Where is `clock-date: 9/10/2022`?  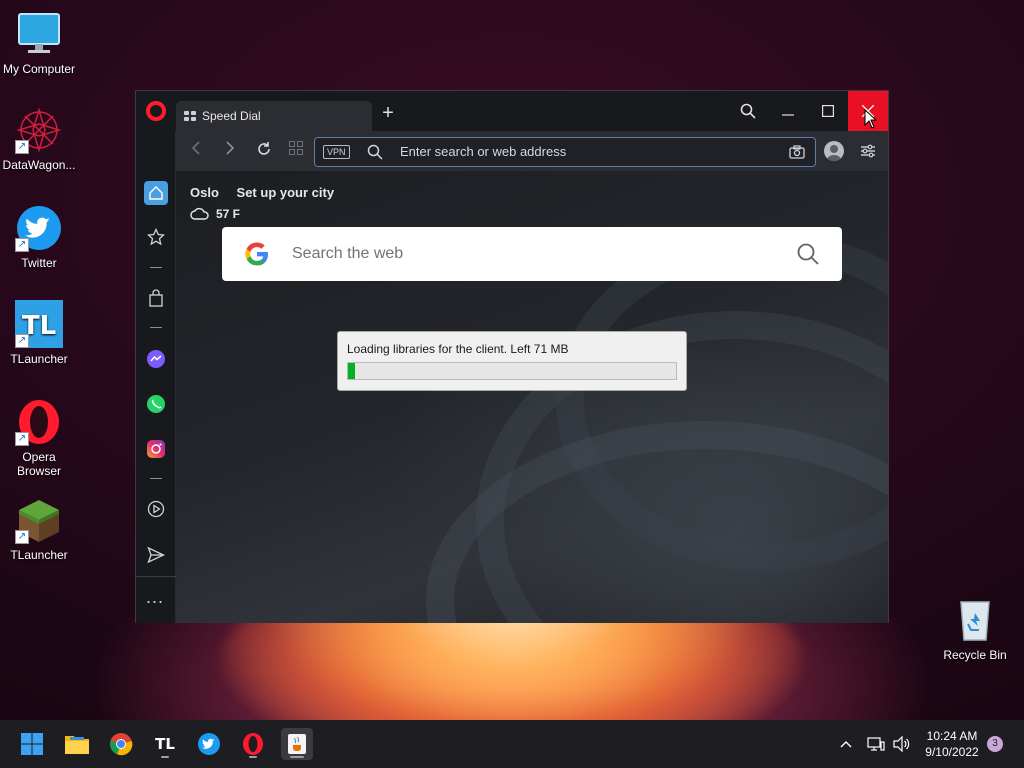
clock-date: 9/10/2022 is located at coordinates (952, 752).